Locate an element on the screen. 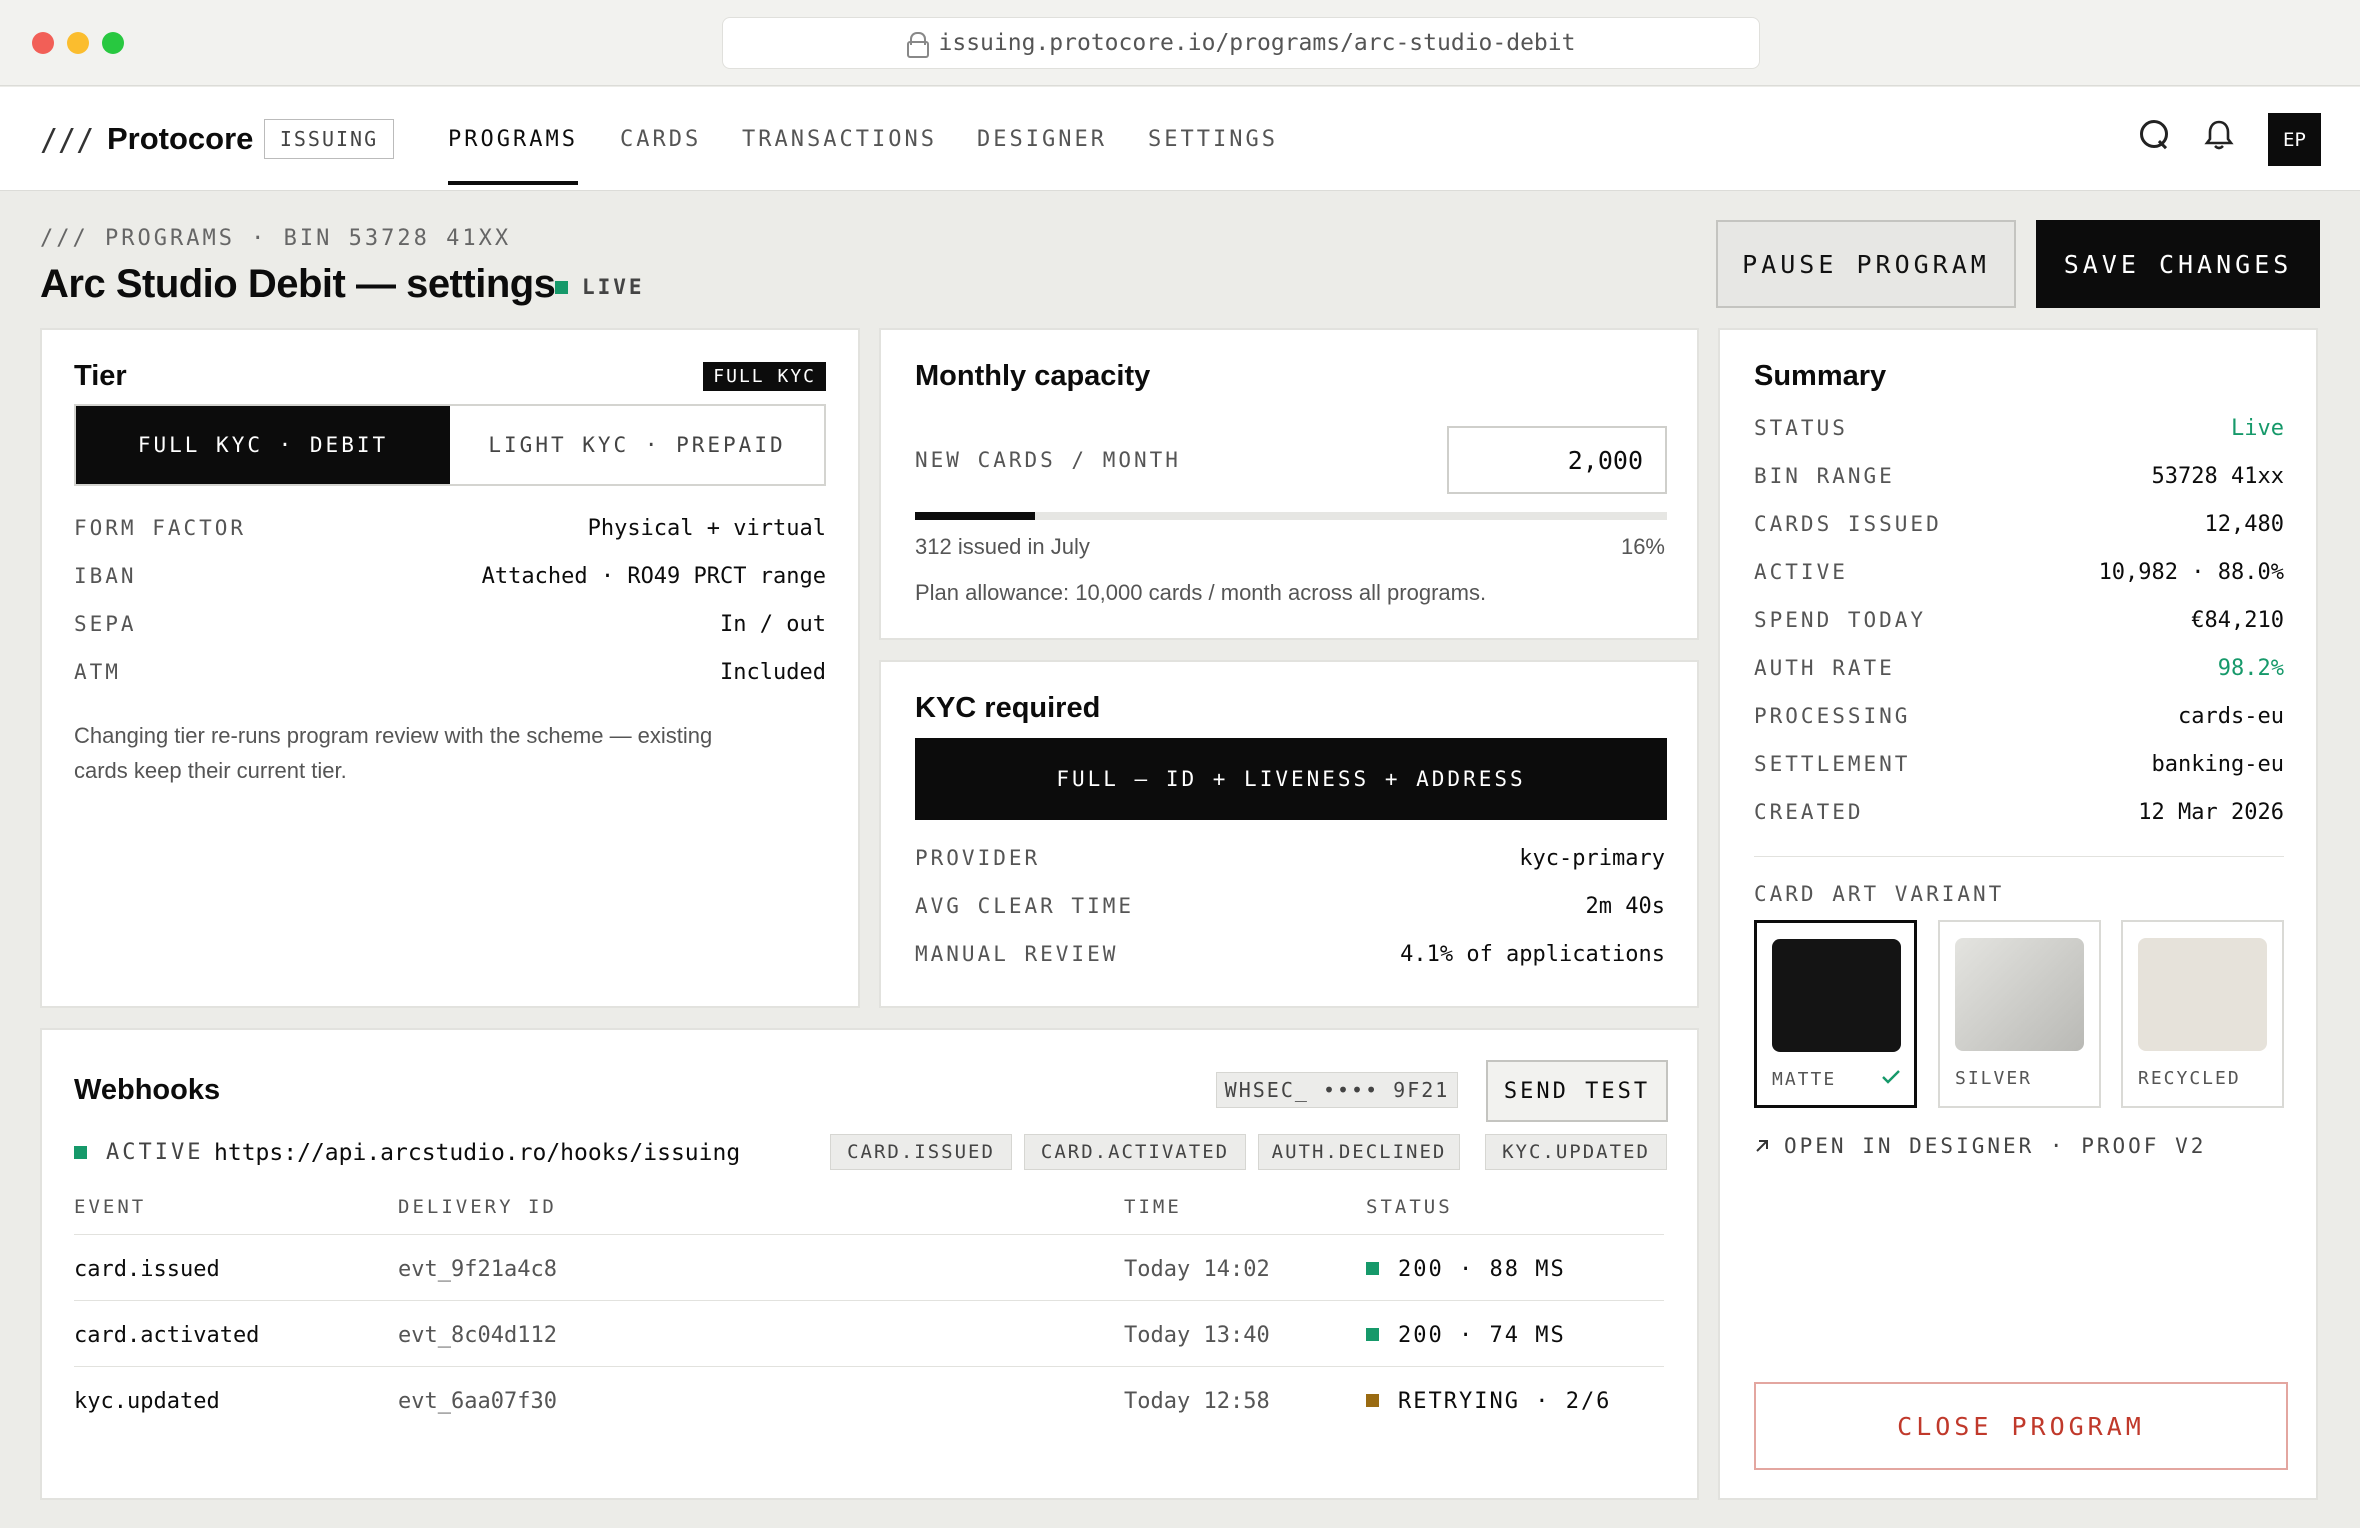 This screenshot has height=1528, width=2360. event-tag: AUTH.DECLINED is located at coordinates (1359, 1152).